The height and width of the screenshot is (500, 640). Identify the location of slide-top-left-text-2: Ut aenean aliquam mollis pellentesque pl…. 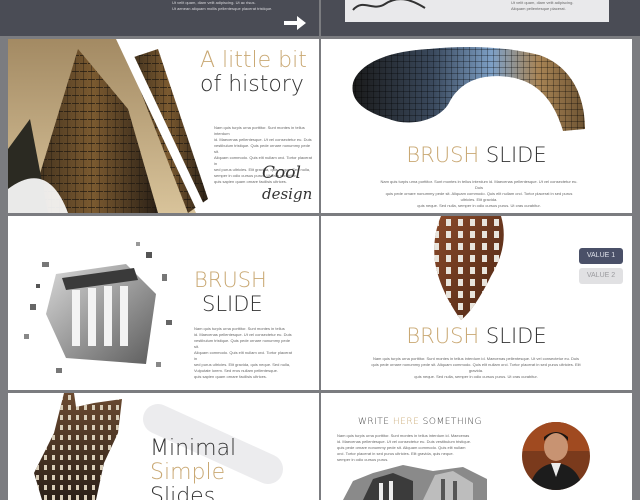
(222, 8).